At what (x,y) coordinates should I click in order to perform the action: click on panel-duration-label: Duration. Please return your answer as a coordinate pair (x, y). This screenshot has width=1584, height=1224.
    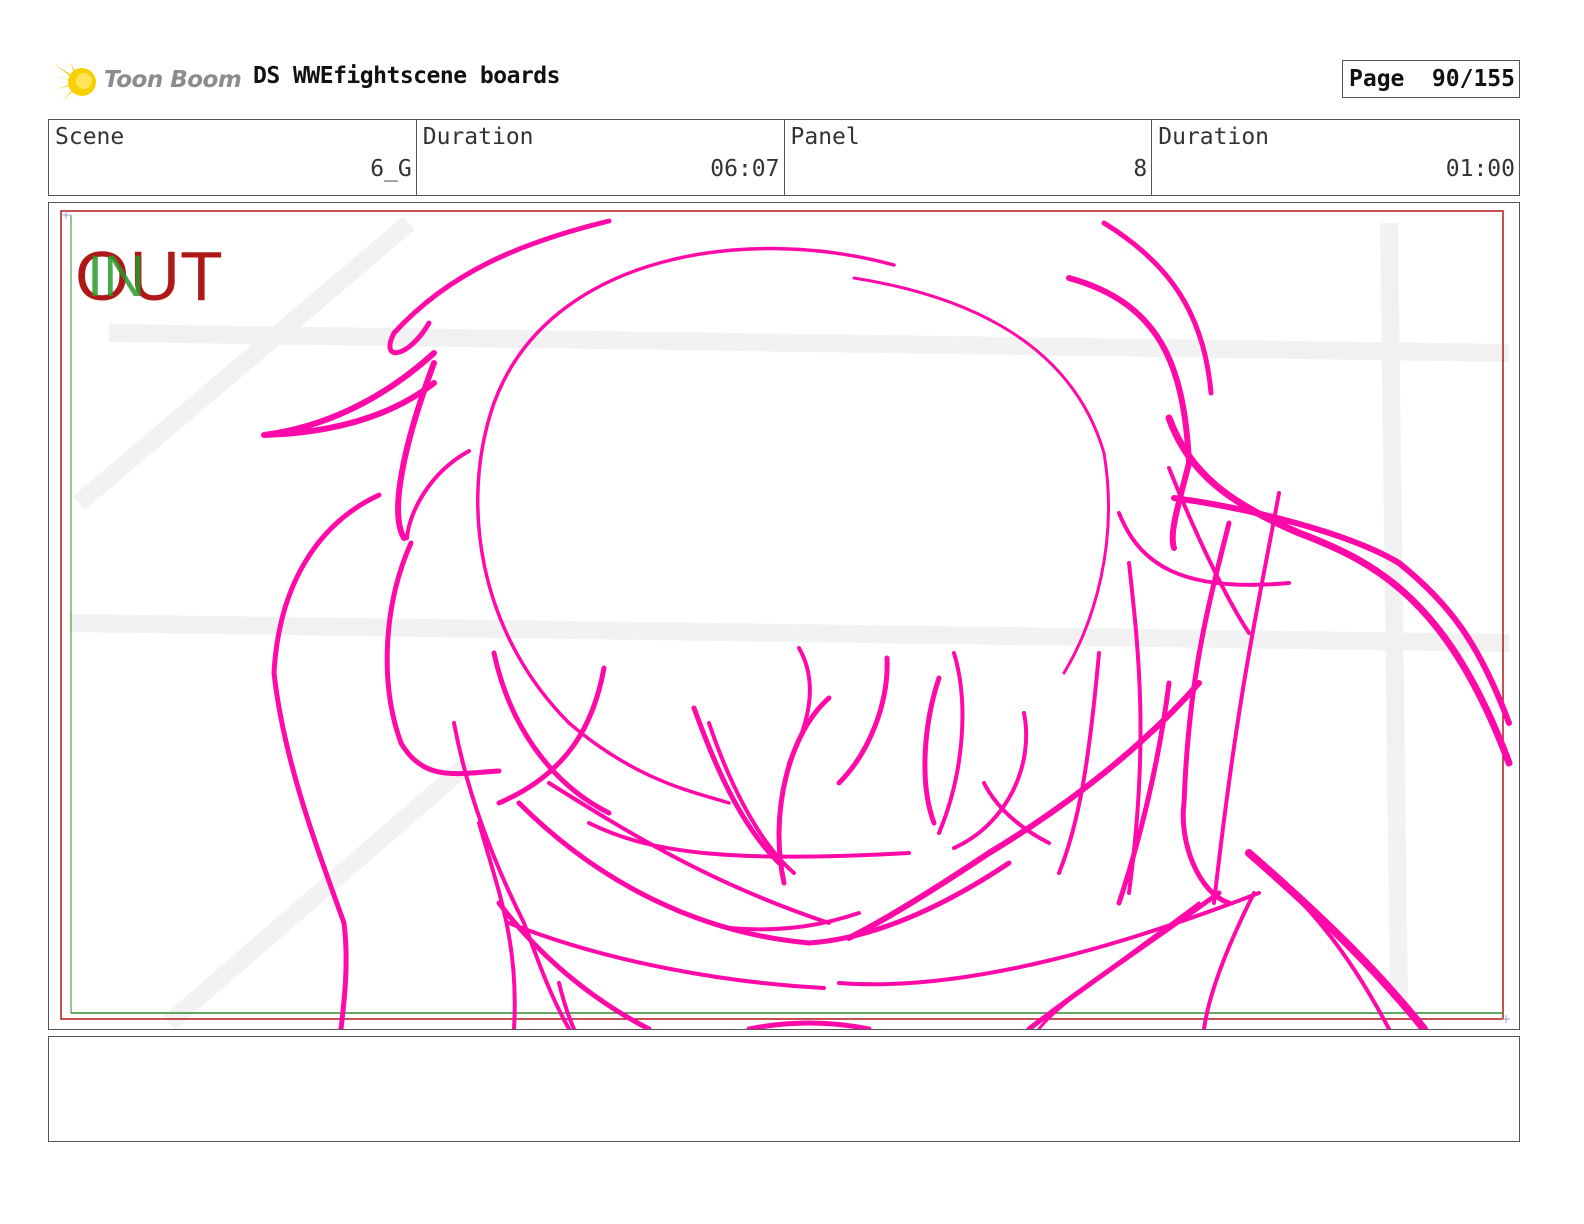
    Looking at the image, I should click on (1214, 137).